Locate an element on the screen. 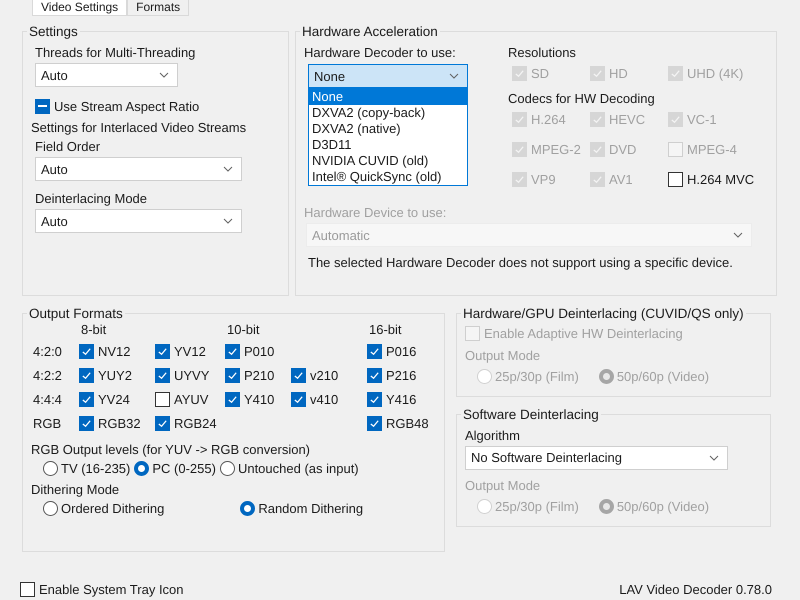  group-title: Hardware Acceleration is located at coordinates (370, 31).